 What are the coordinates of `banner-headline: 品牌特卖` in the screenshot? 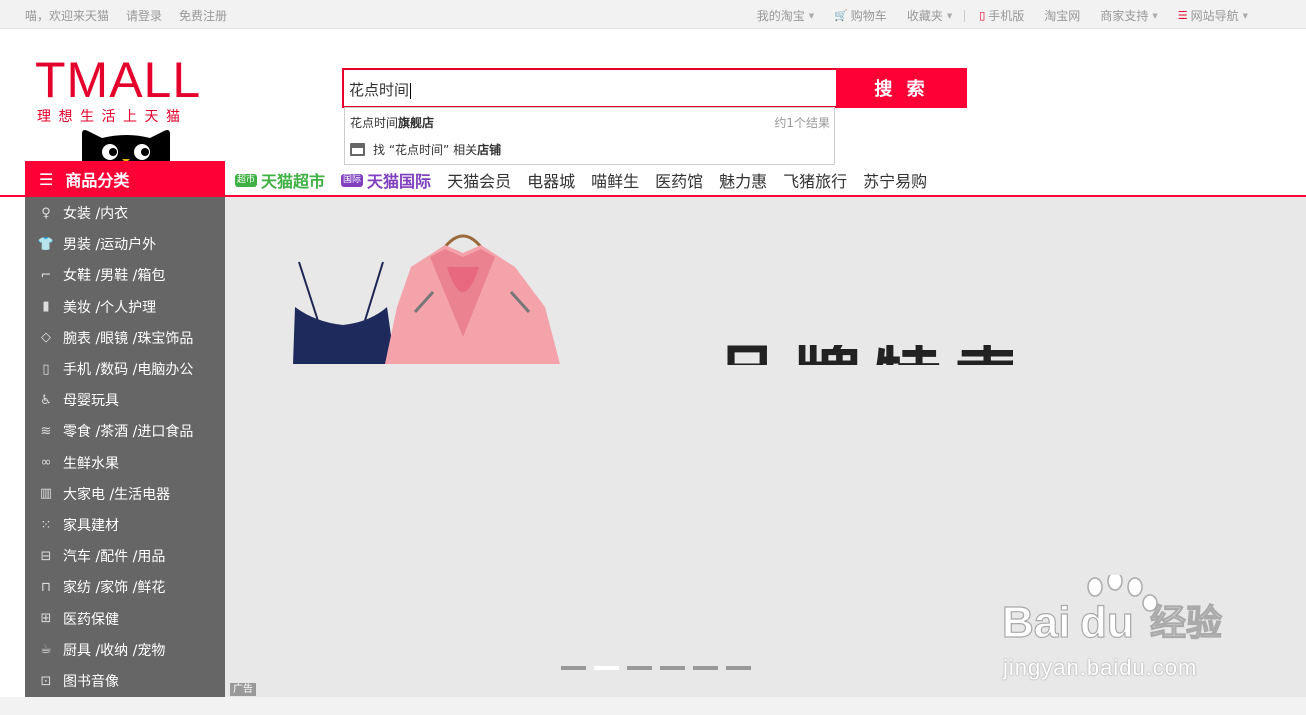 It's located at (863, 355).